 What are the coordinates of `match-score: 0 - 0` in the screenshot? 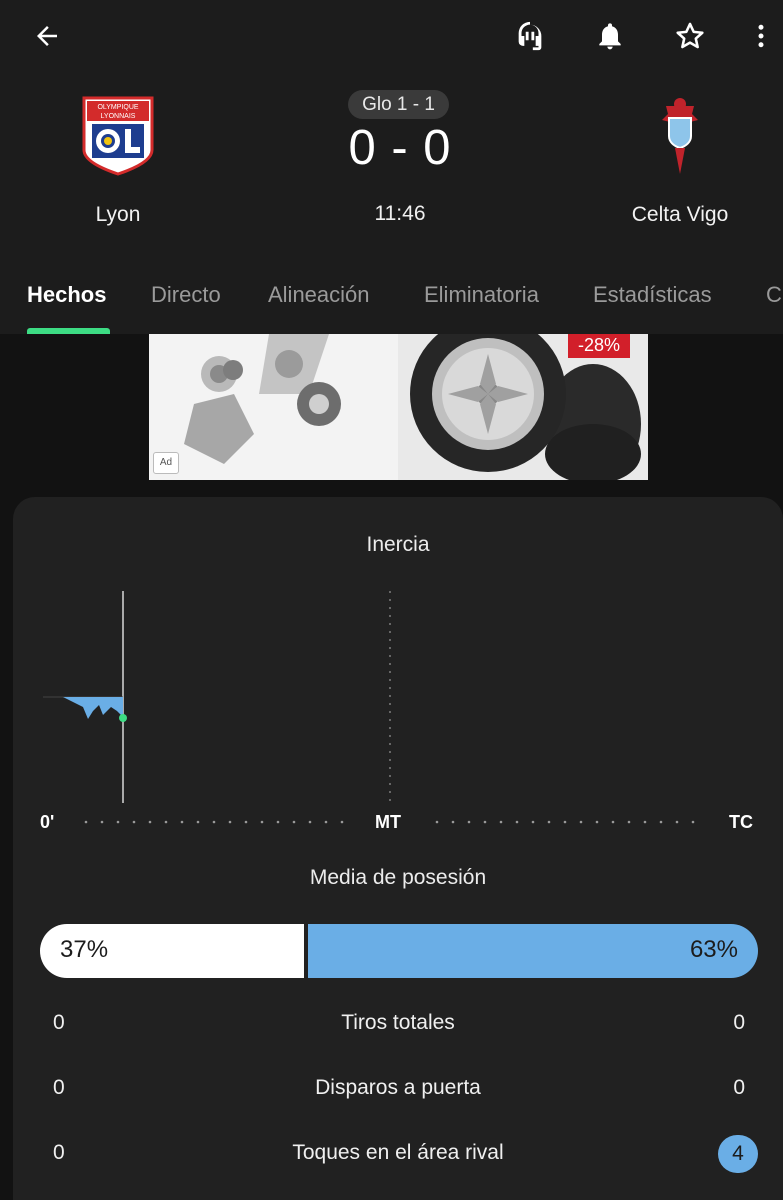 It's located at (400, 148).